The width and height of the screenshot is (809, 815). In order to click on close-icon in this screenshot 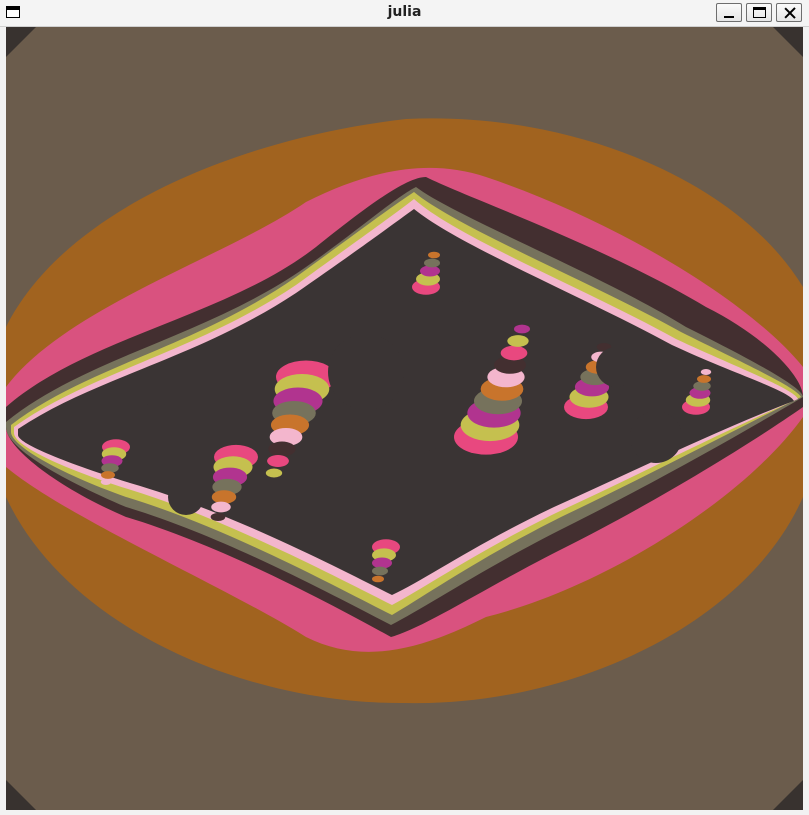, I will do `click(790, 13)`.